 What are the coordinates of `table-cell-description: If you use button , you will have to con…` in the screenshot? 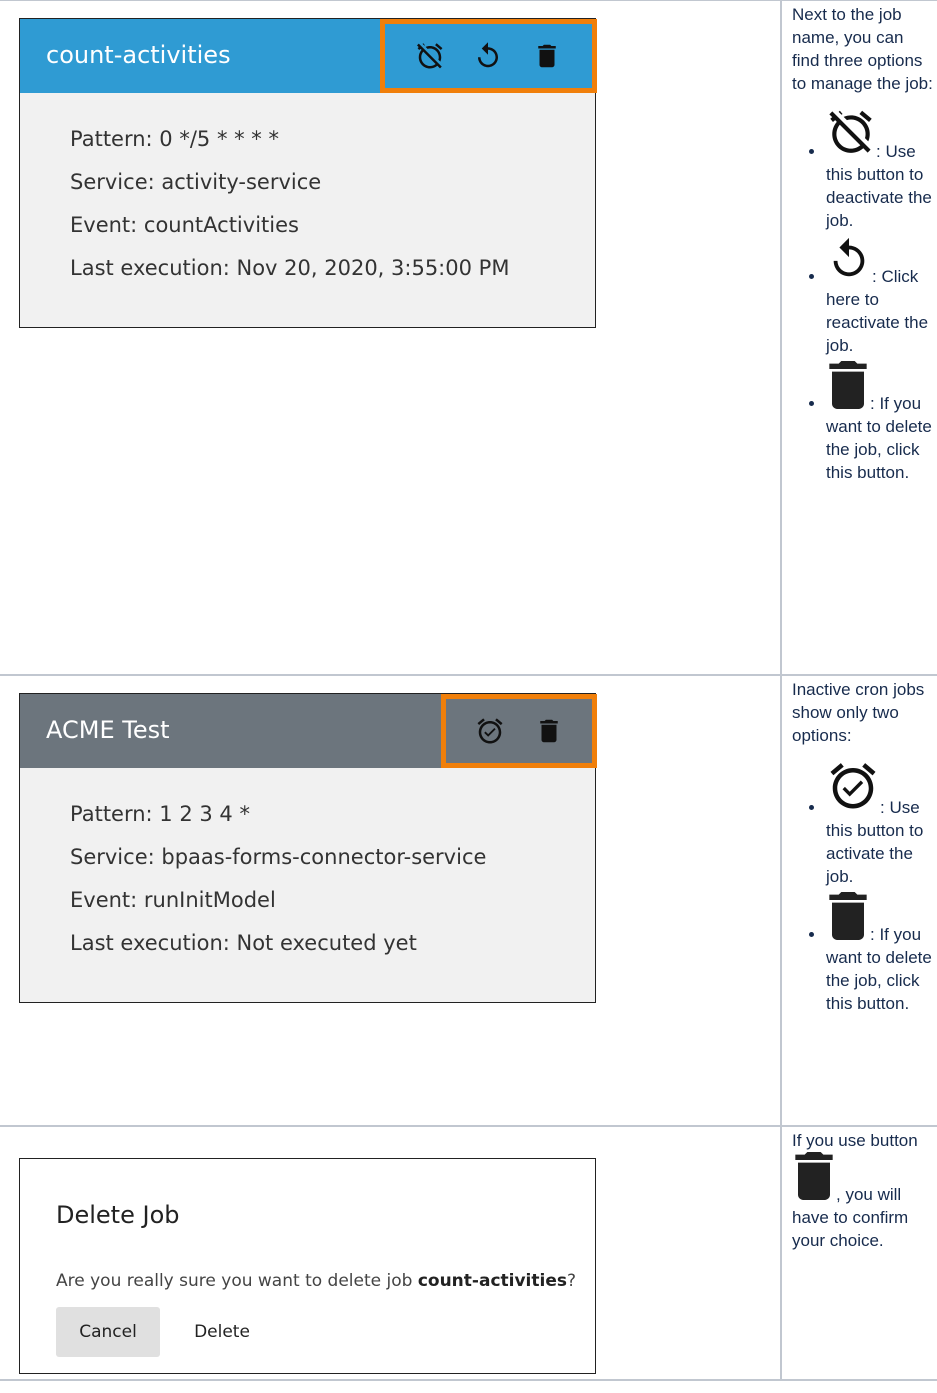 It's located at (858, 1253).